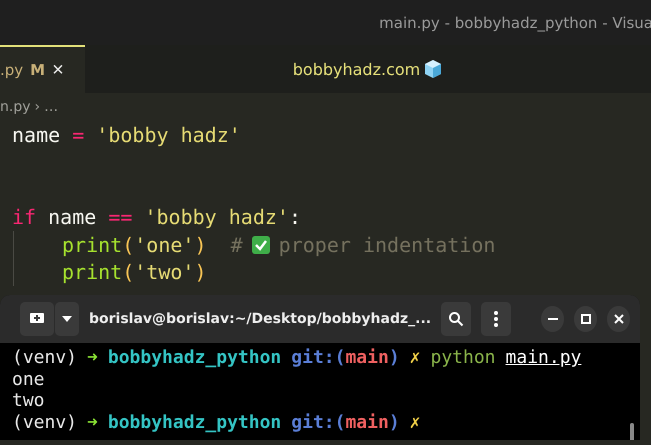 Image resolution: width=651 pixels, height=445 pixels. I want to click on maximize-button, so click(586, 319).